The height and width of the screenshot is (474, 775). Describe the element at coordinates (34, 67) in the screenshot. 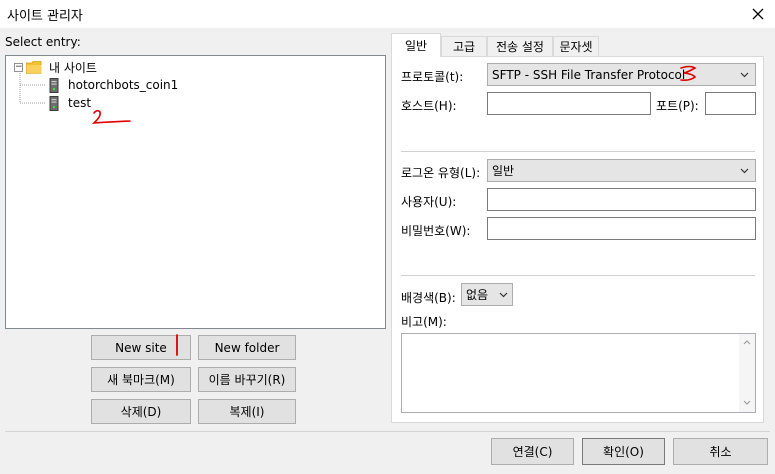

I see `folder-icon` at that location.